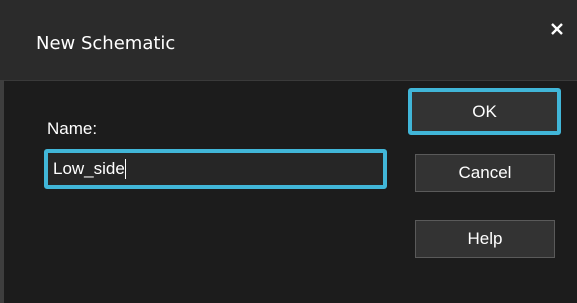  Describe the element at coordinates (106, 43) in the screenshot. I see `dialog-title: New Schematic` at that location.